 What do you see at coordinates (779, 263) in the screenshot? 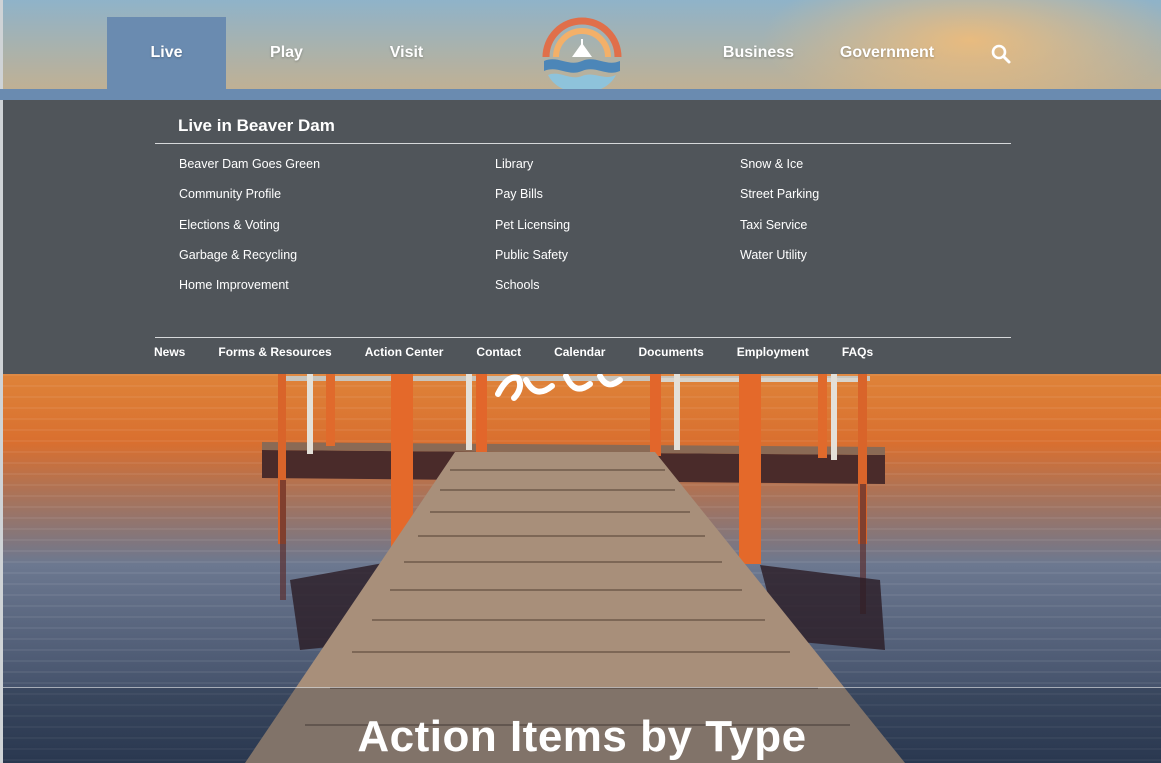
I see `menu-link: Water Utility` at bounding box center [779, 263].